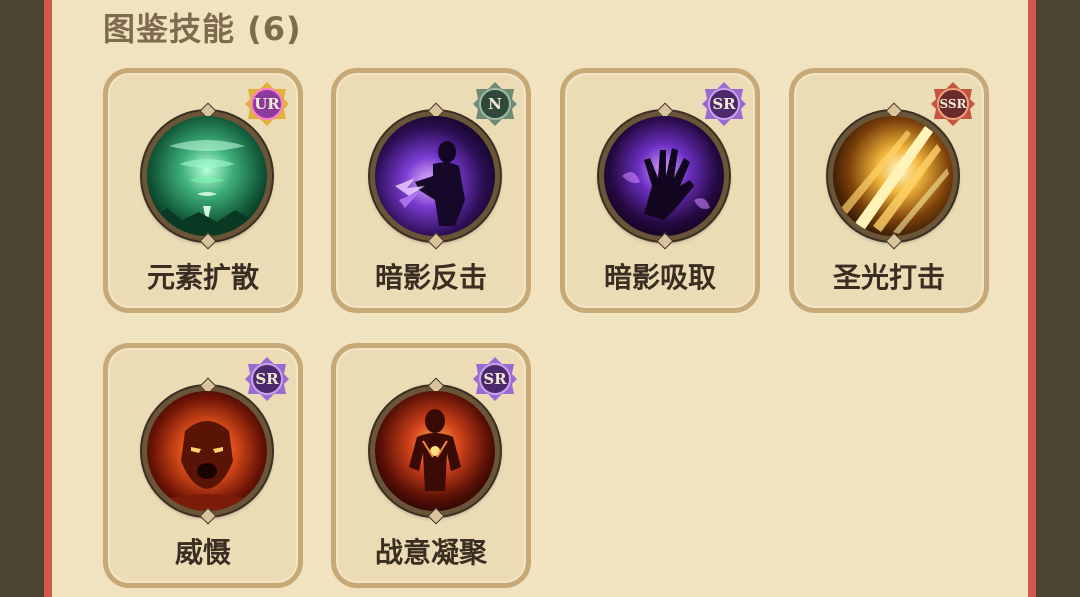 The width and height of the screenshot is (1080, 597). I want to click on skill-card-5: SR 威慑, so click(203, 465).